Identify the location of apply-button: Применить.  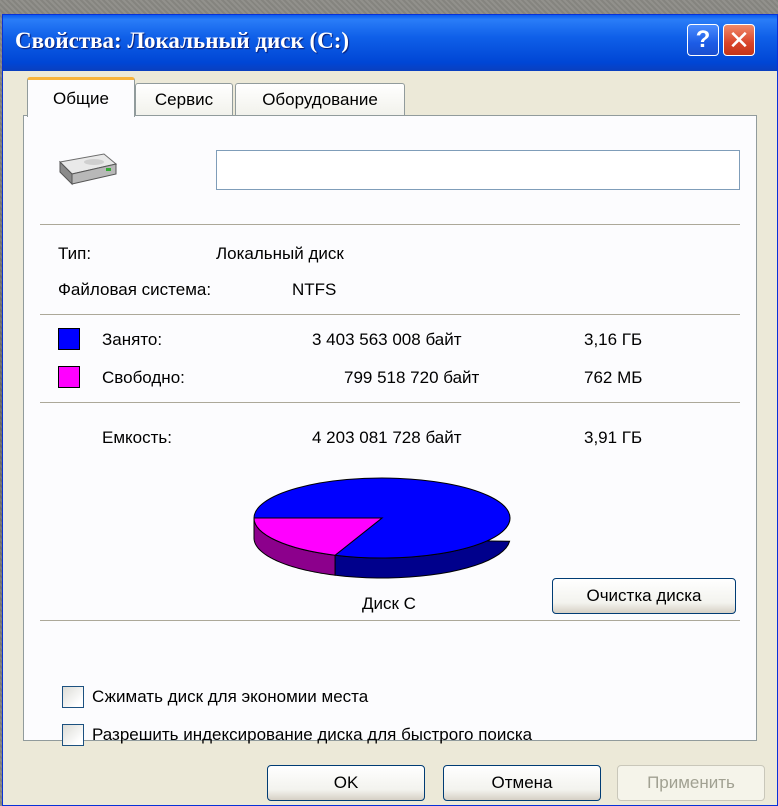
(691, 783).